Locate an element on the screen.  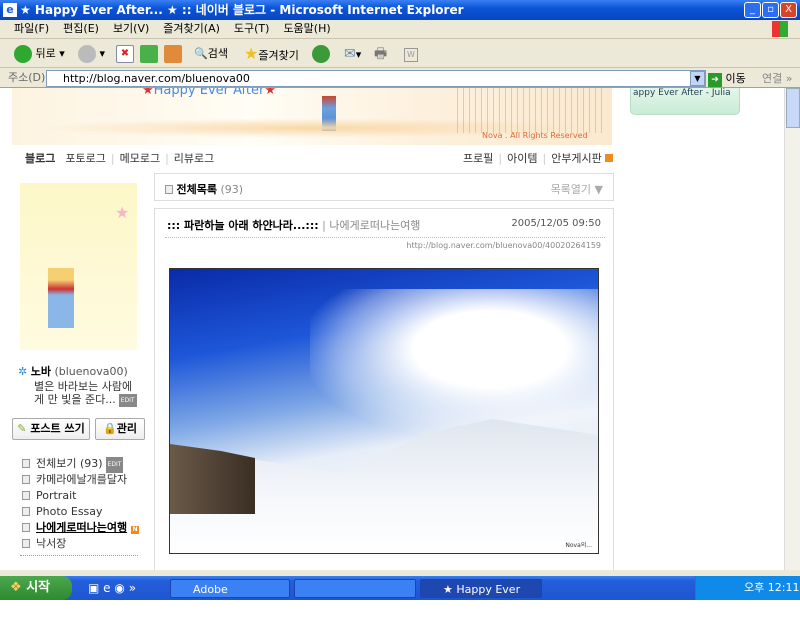
nav-profile: 프로필 is located at coordinates (478, 158).